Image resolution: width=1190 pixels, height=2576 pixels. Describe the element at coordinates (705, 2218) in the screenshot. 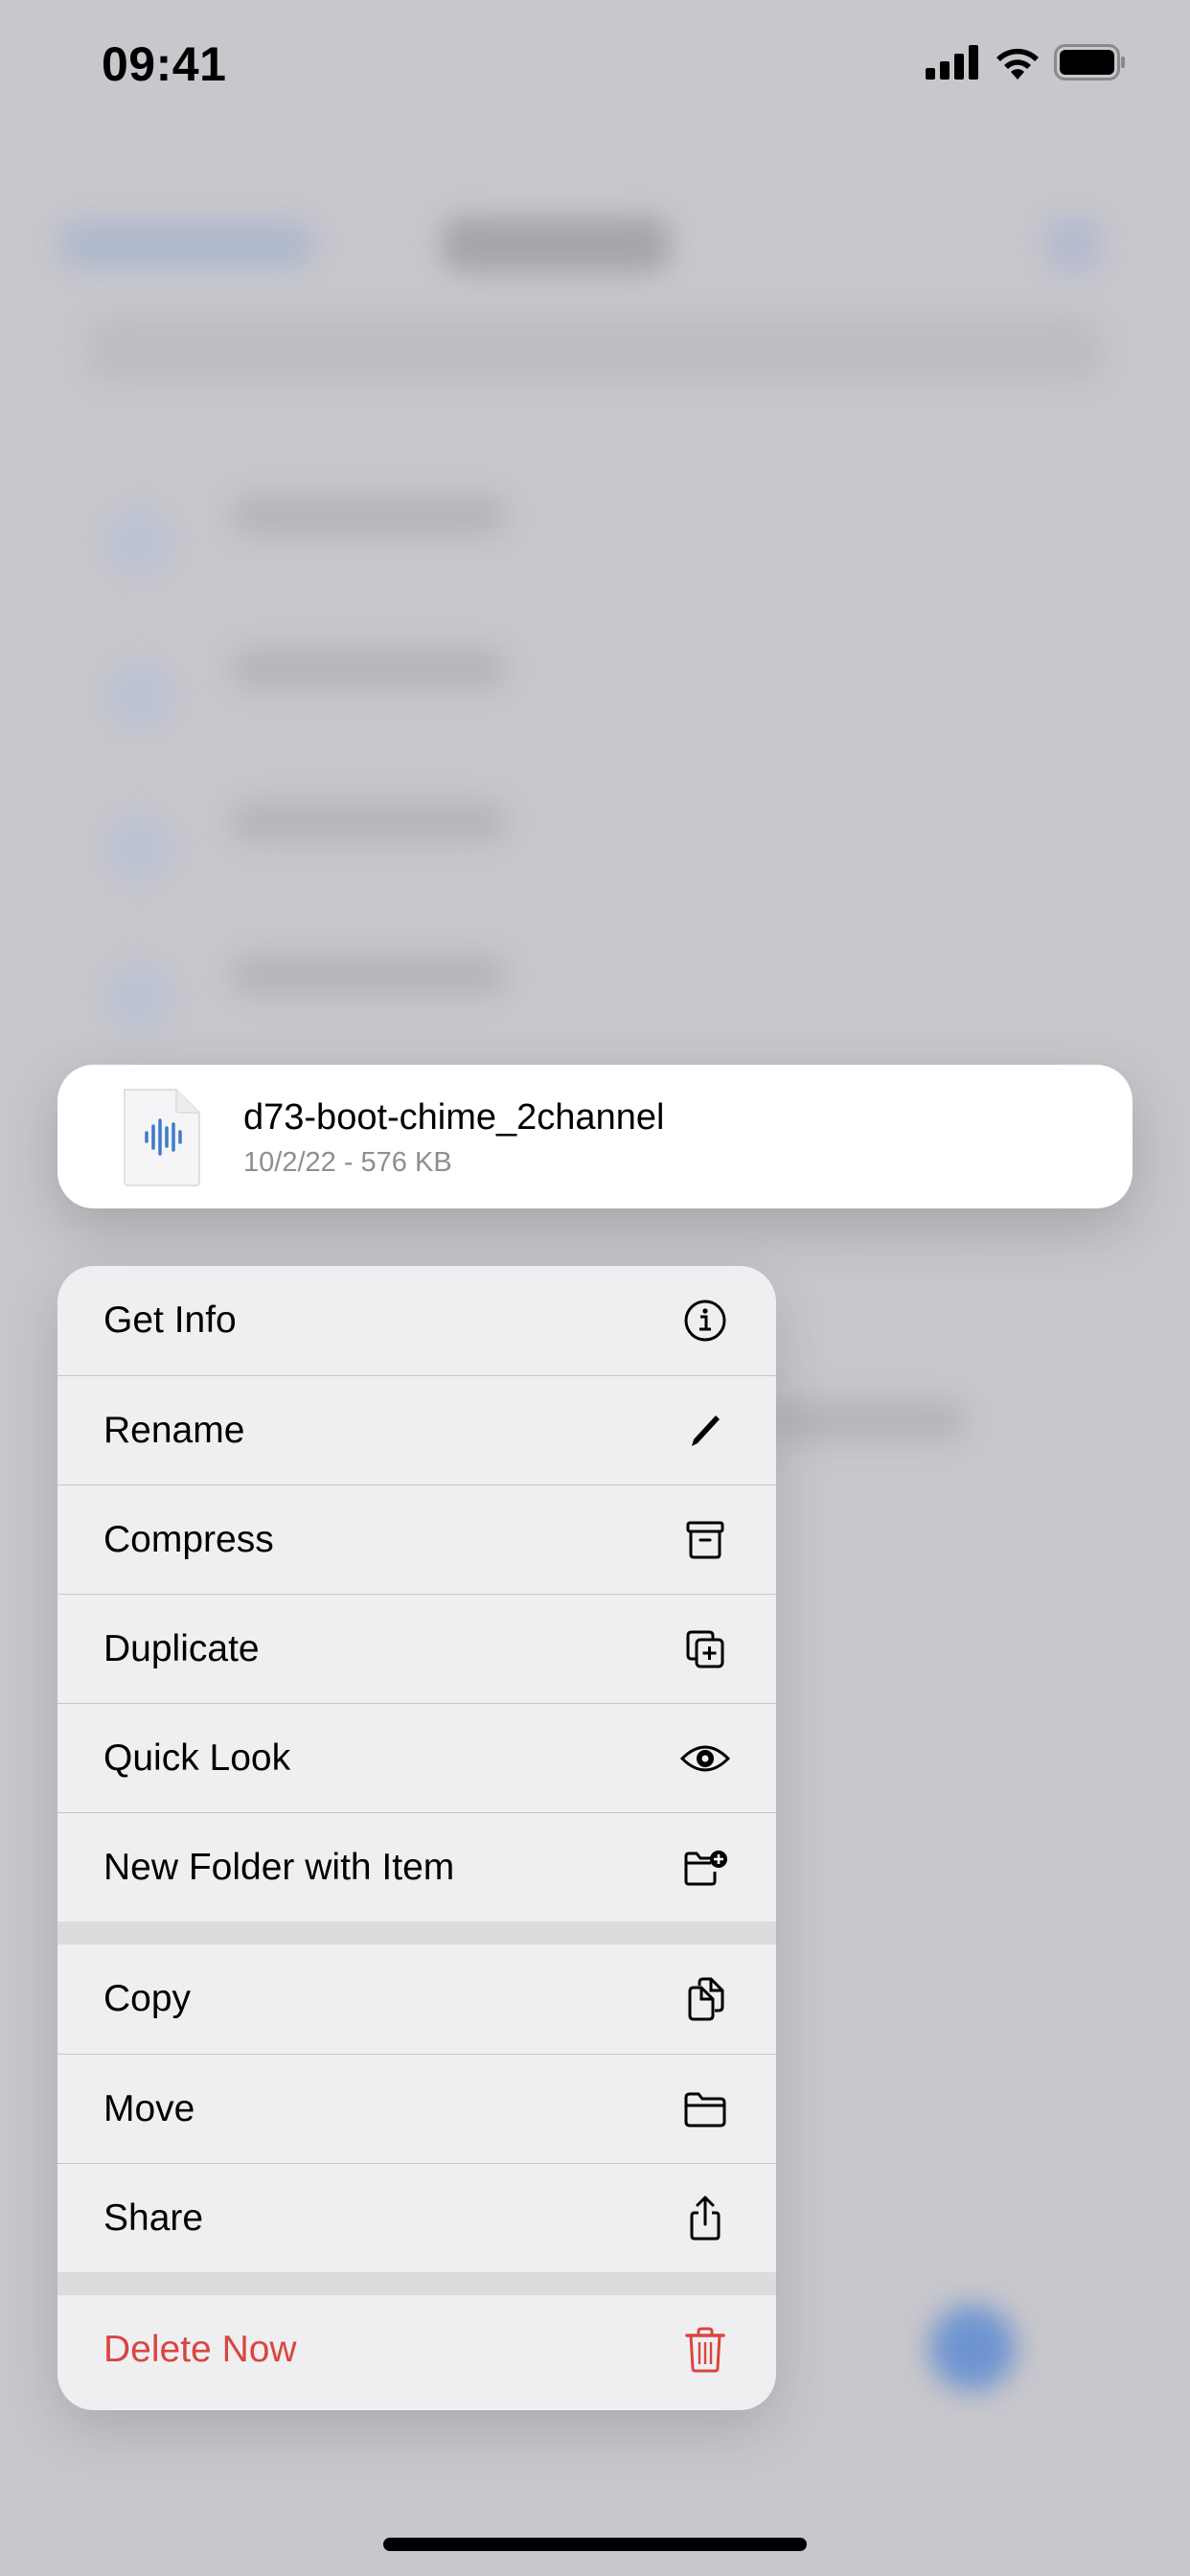

I see `share-icon` at that location.